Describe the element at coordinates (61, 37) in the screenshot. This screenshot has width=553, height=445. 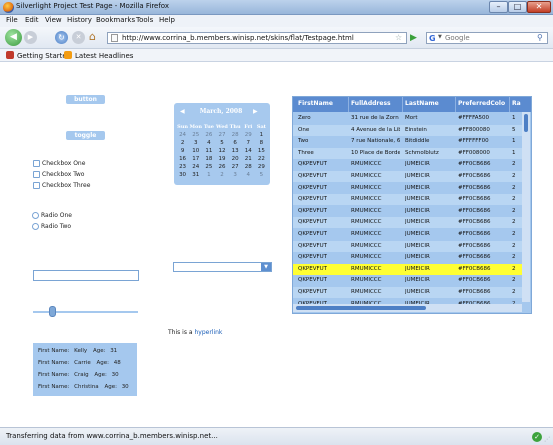
I see `reload-icon: ↻` at that location.